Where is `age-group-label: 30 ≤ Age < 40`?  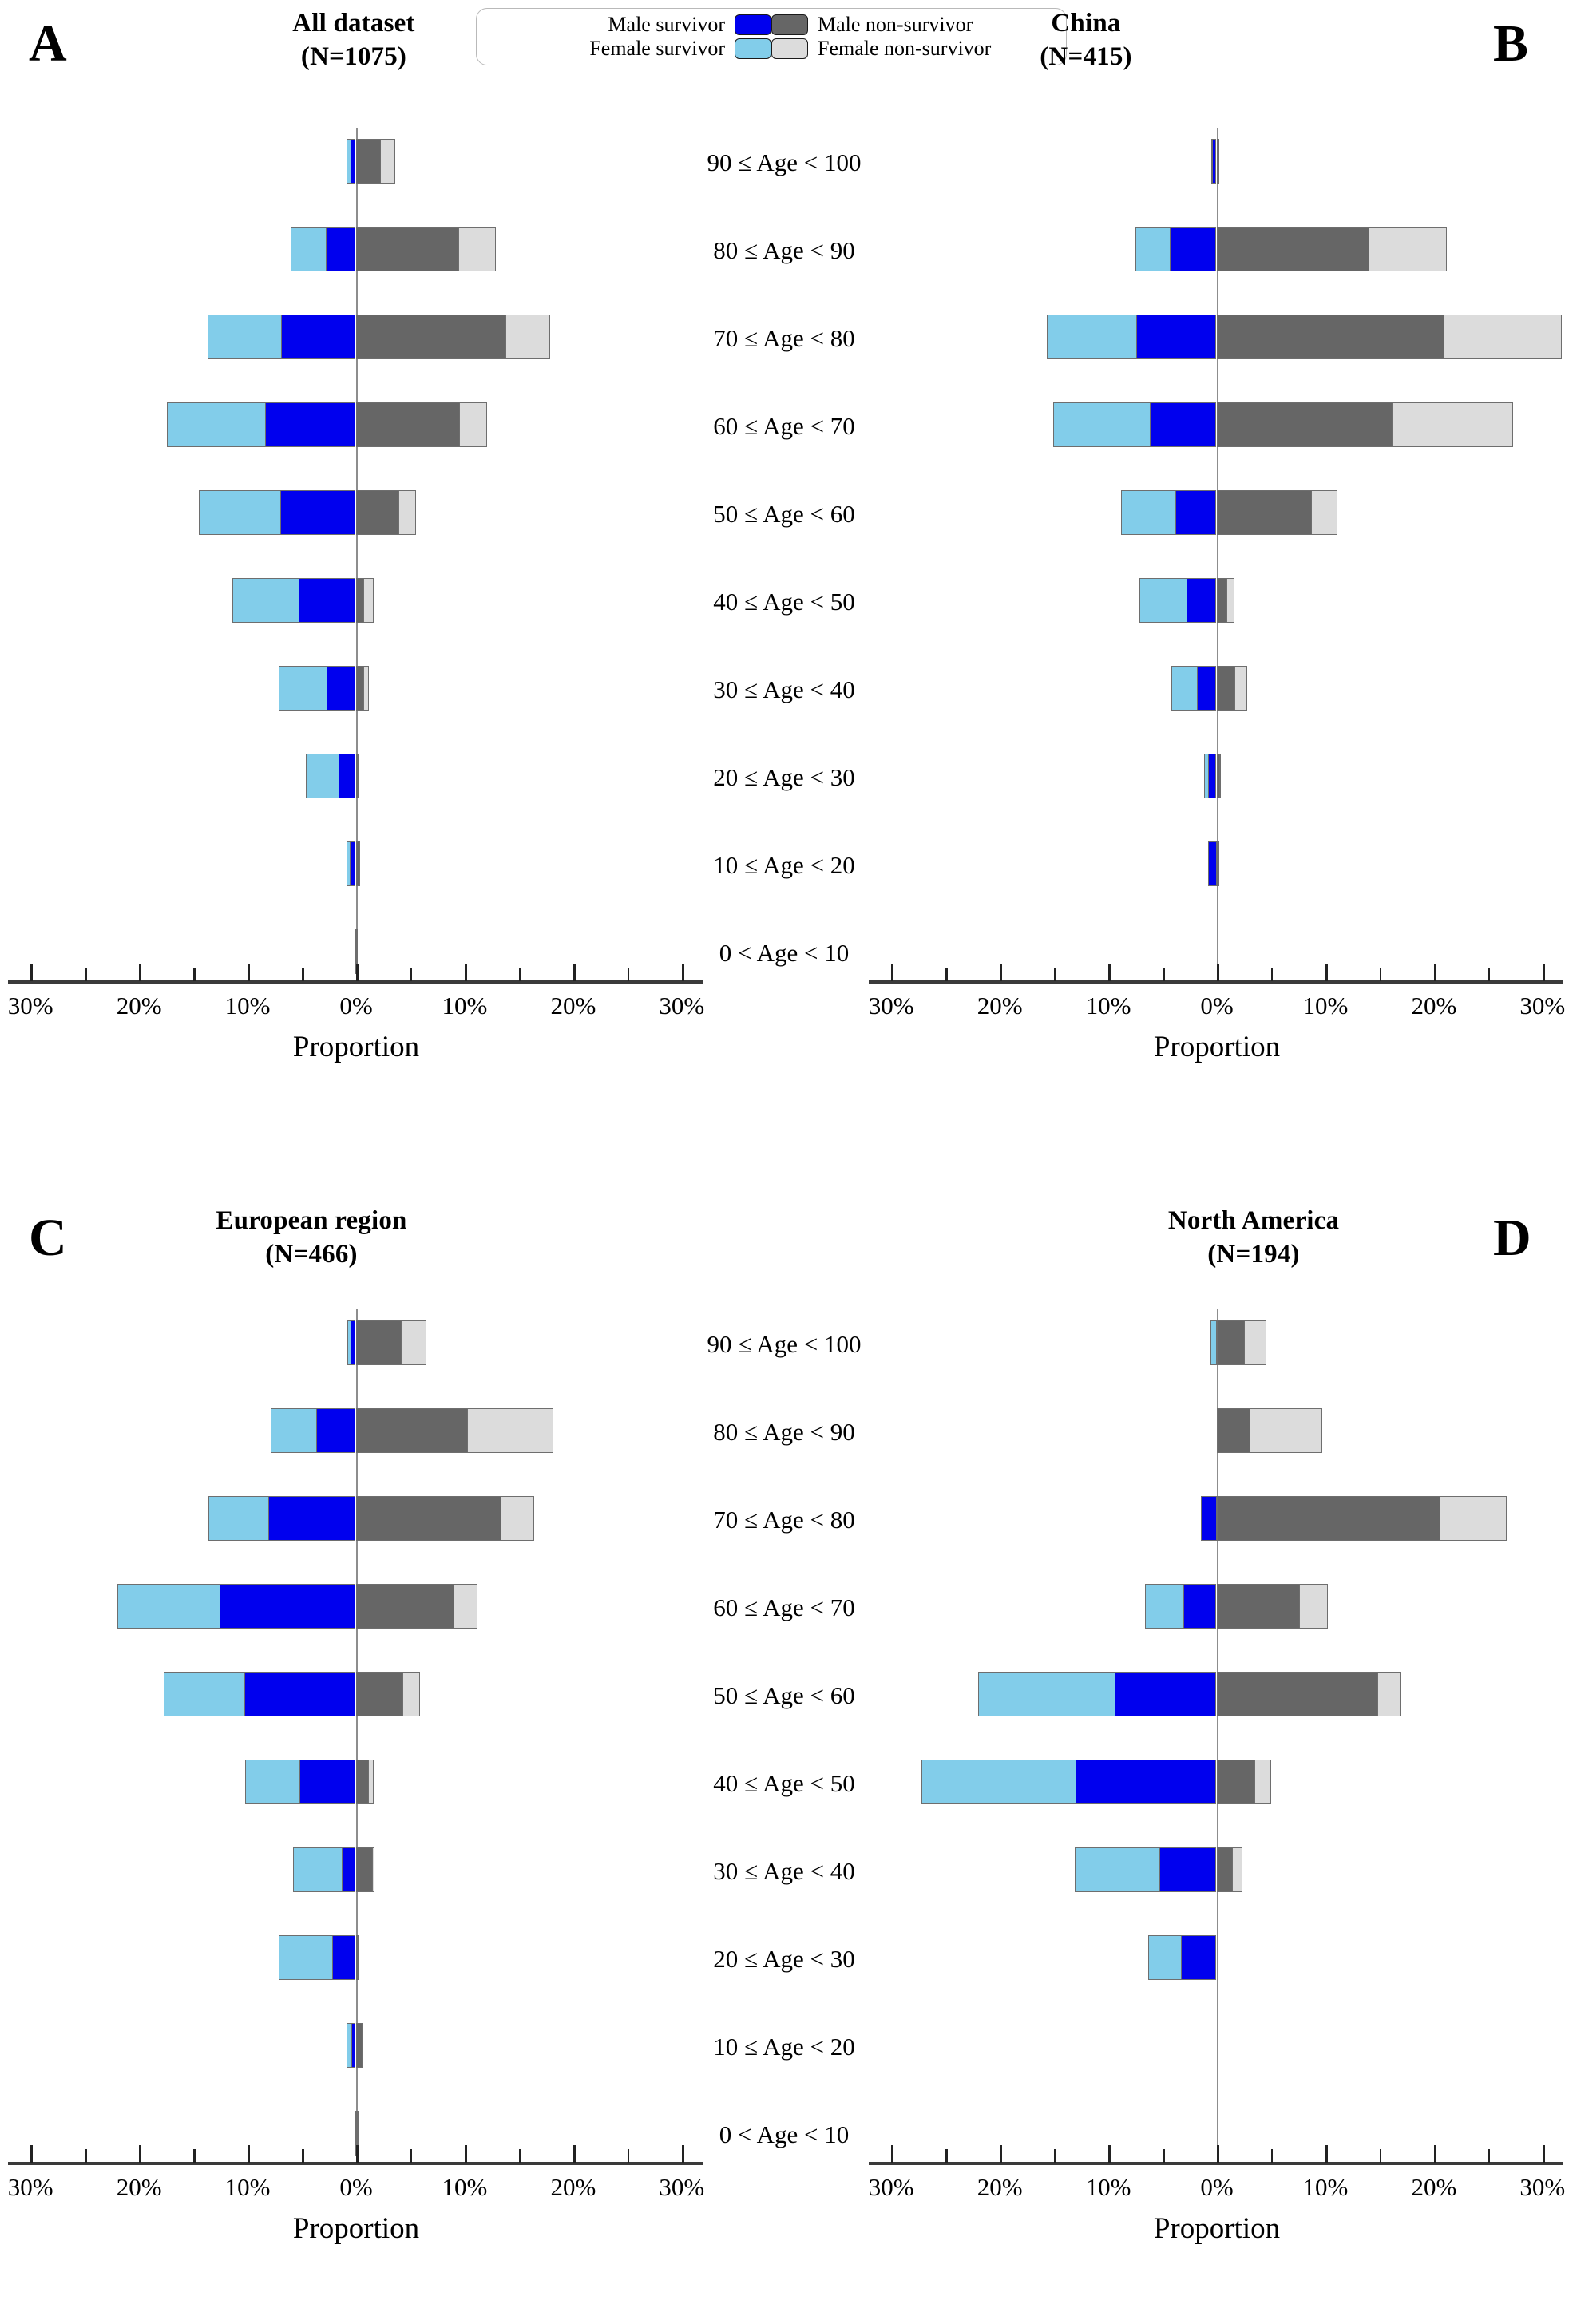
age-group-label: 30 ≤ Age < 40 is located at coordinates (784, 689).